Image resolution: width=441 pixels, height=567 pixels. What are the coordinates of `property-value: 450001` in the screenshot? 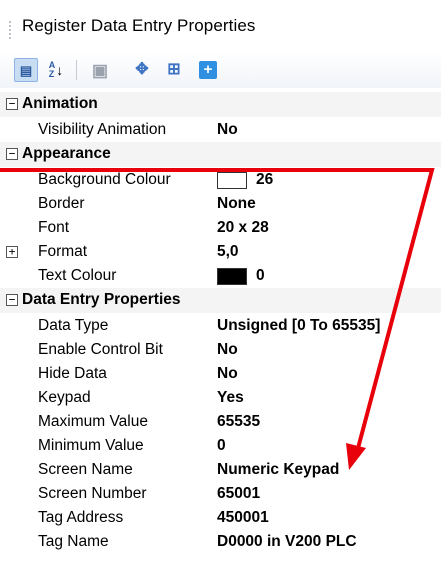 It's located at (243, 518).